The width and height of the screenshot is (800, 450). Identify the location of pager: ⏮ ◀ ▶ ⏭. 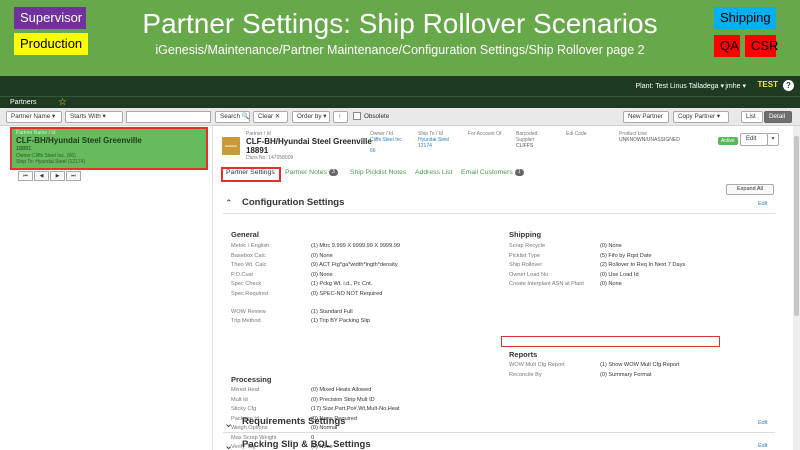
(50, 176).